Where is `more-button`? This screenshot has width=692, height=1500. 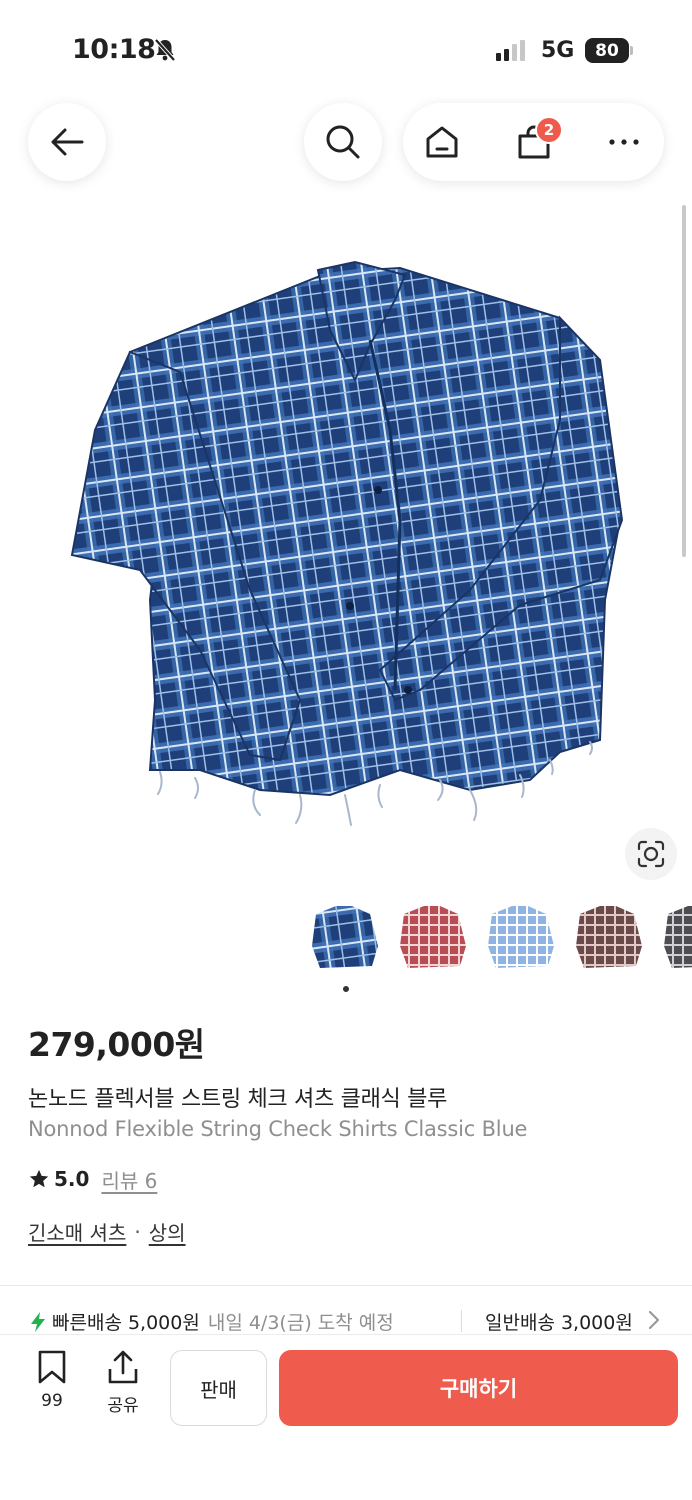 more-button is located at coordinates (624, 142).